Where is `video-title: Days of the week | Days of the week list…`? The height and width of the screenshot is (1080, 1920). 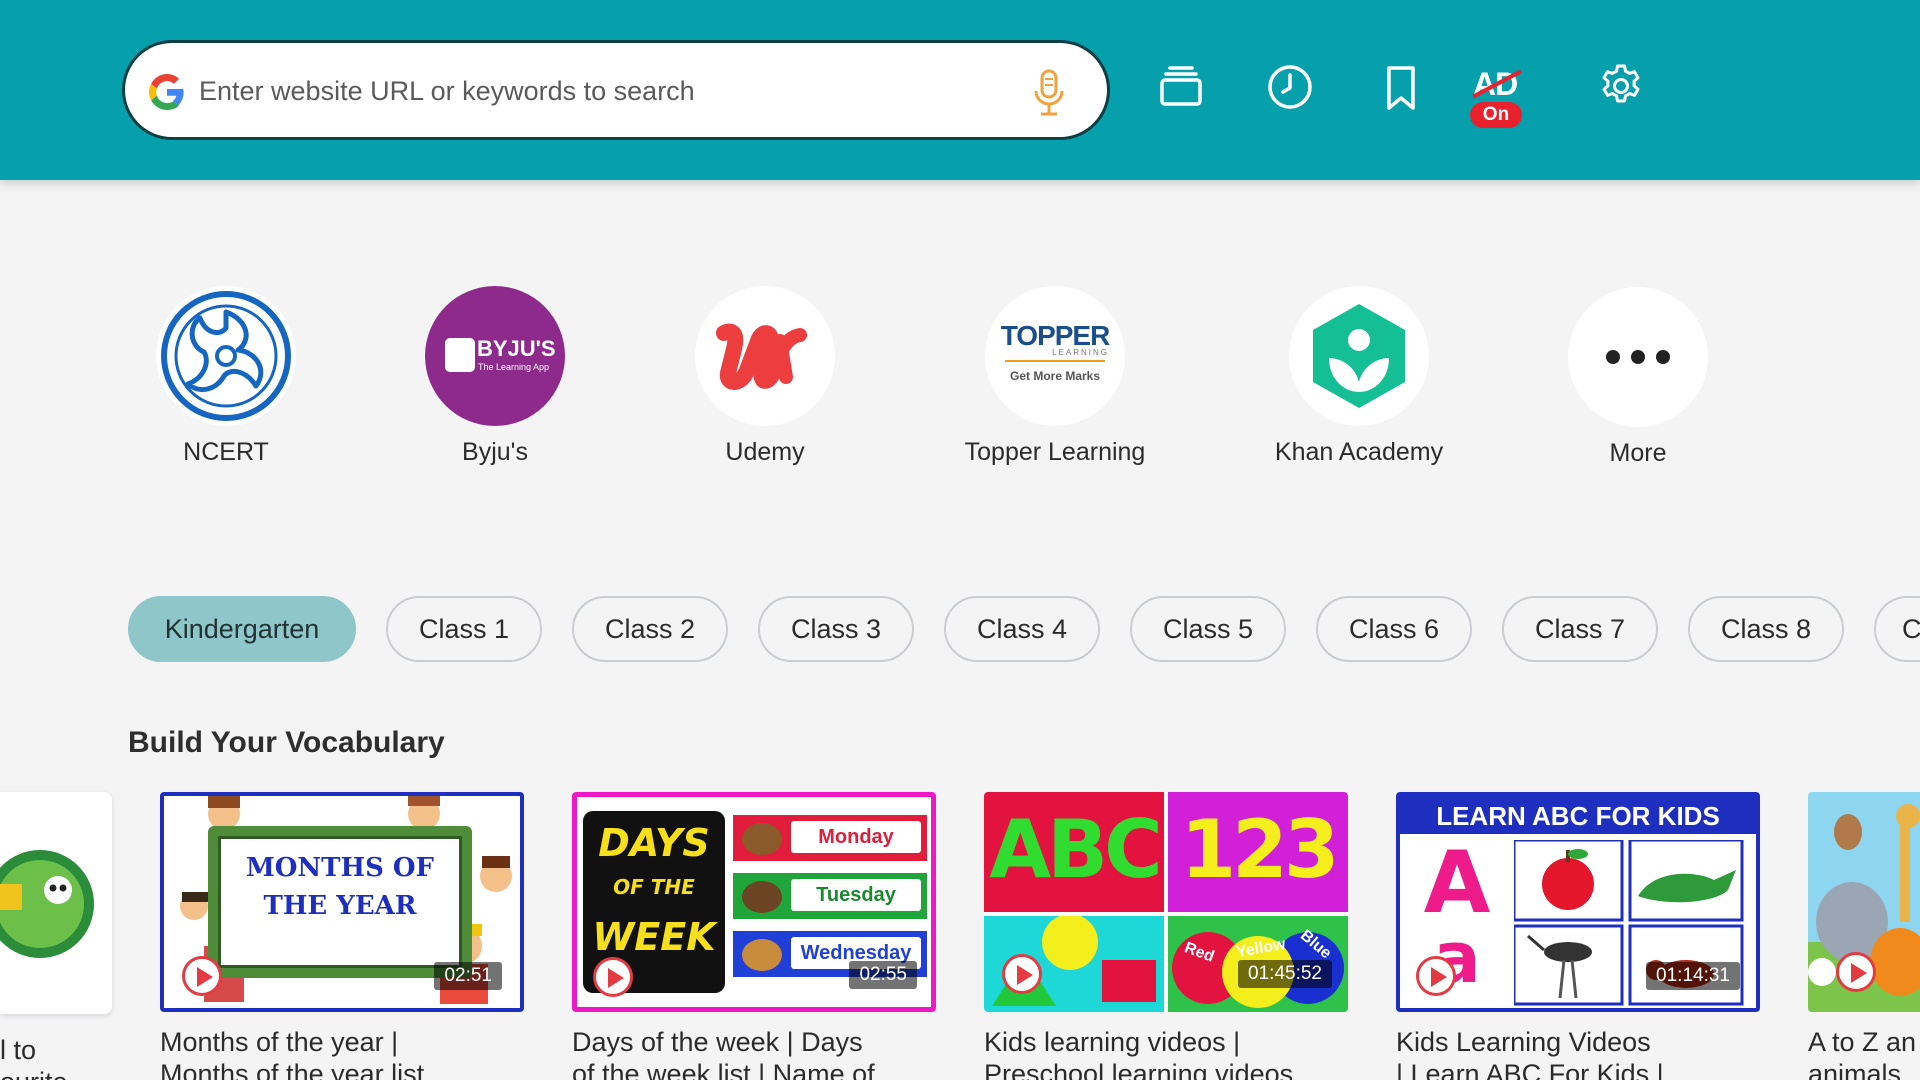
video-title: Days of the week | Days of the week list… is located at coordinates (752, 1053).